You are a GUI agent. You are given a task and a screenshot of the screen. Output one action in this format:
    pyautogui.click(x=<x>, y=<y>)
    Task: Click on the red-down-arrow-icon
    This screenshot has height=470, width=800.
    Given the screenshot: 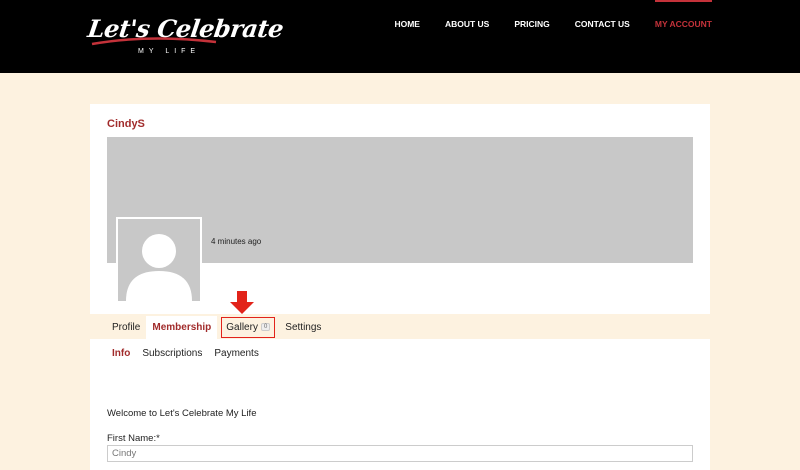 What is the action you would take?
    pyautogui.click(x=242, y=302)
    